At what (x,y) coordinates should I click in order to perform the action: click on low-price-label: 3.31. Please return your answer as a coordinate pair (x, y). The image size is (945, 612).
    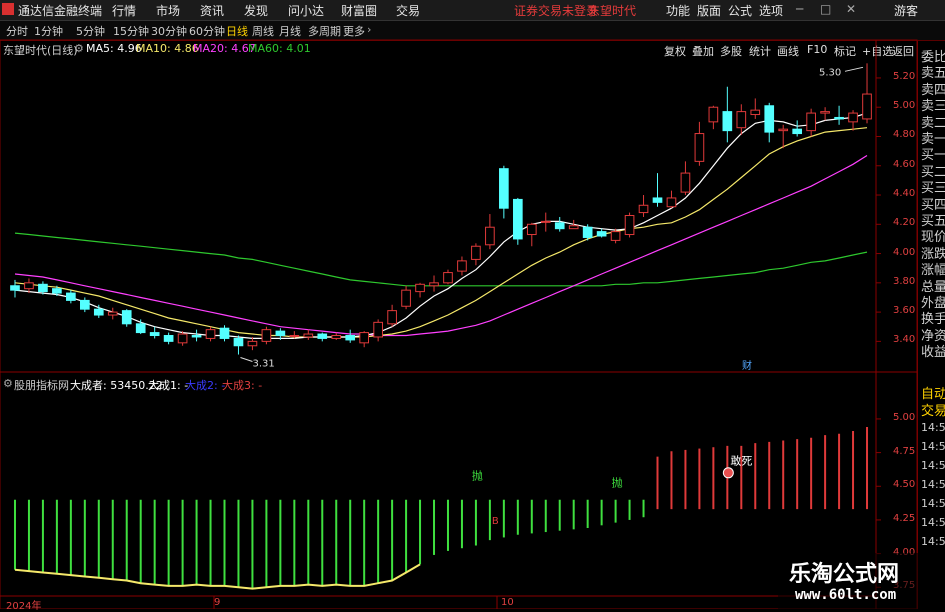
    Looking at the image, I should click on (263, 364).